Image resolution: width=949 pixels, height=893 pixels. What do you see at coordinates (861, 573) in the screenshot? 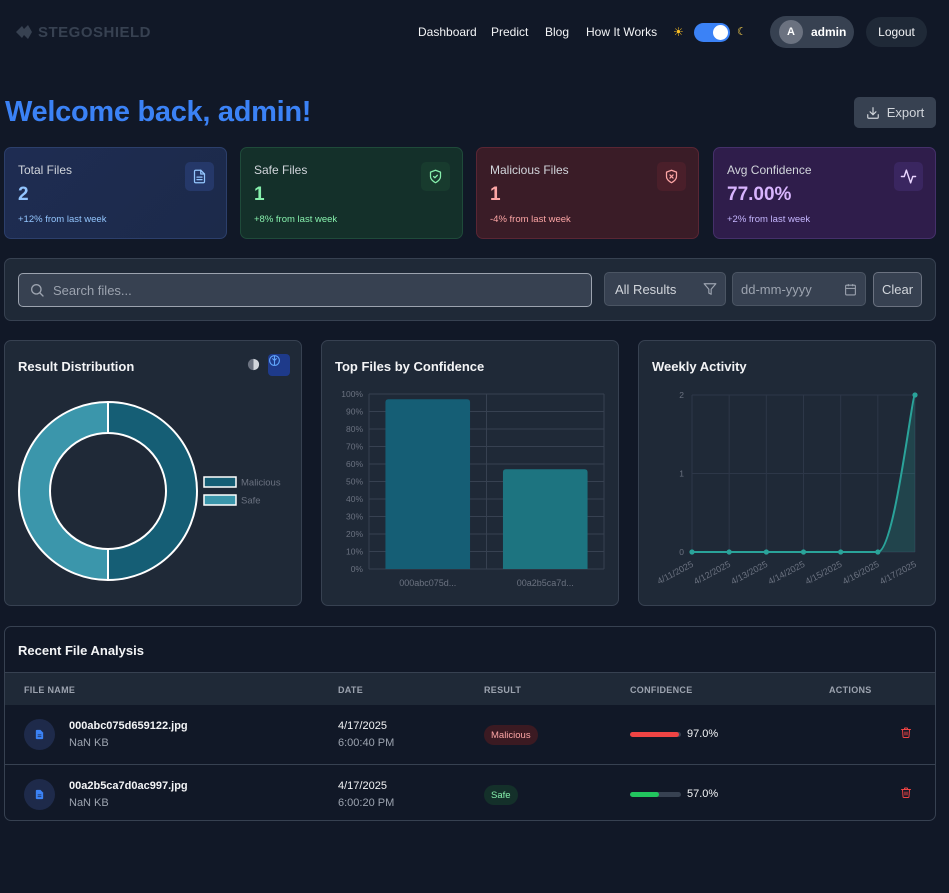
I see `x-tick-label: 4/16/2025` at bounding box center [861, 573].